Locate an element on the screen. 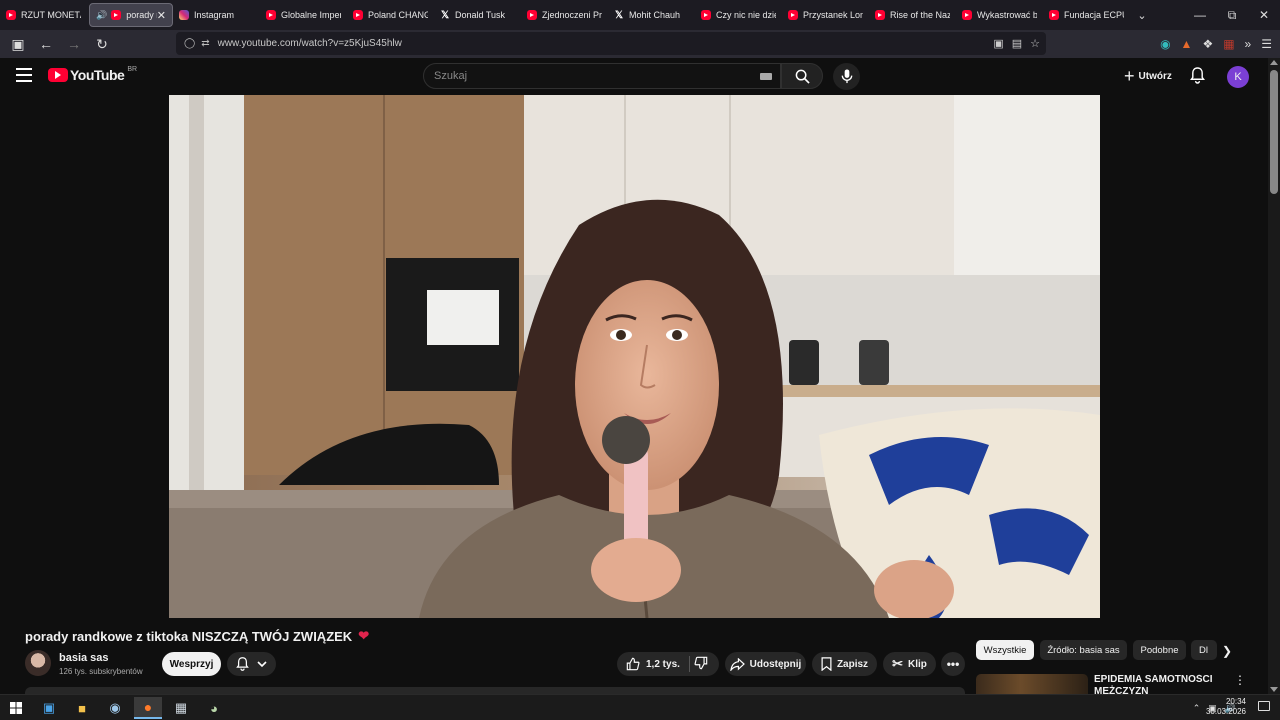 The height and width of the screenshot is (720, 1280). calculator-icon: ▦ is located at coordinates (181, 707).